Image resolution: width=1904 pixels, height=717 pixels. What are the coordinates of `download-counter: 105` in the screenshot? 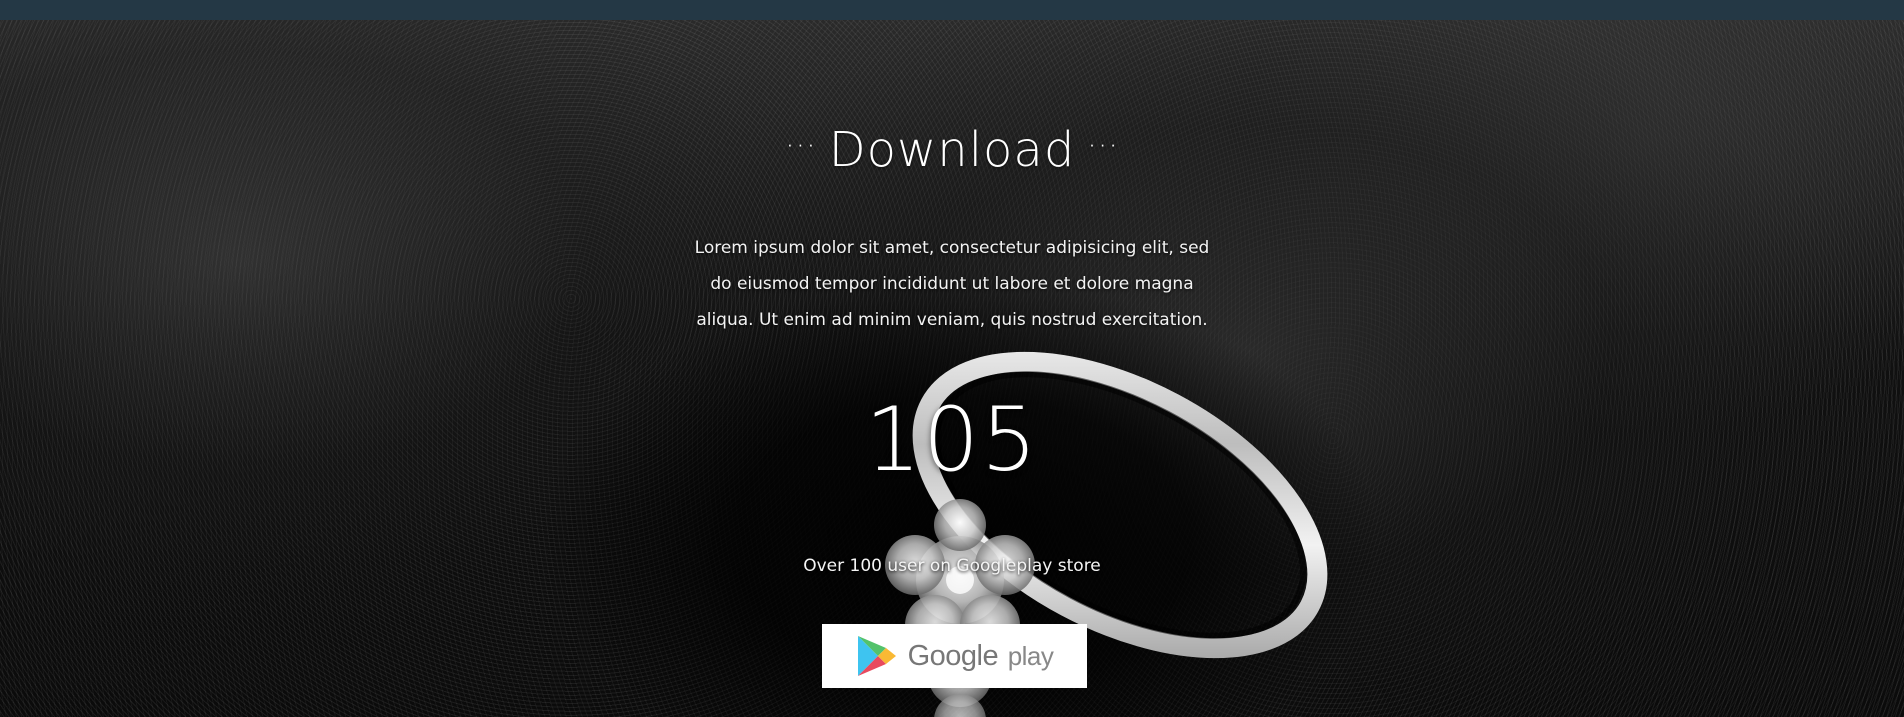 It's located at (952, 439).